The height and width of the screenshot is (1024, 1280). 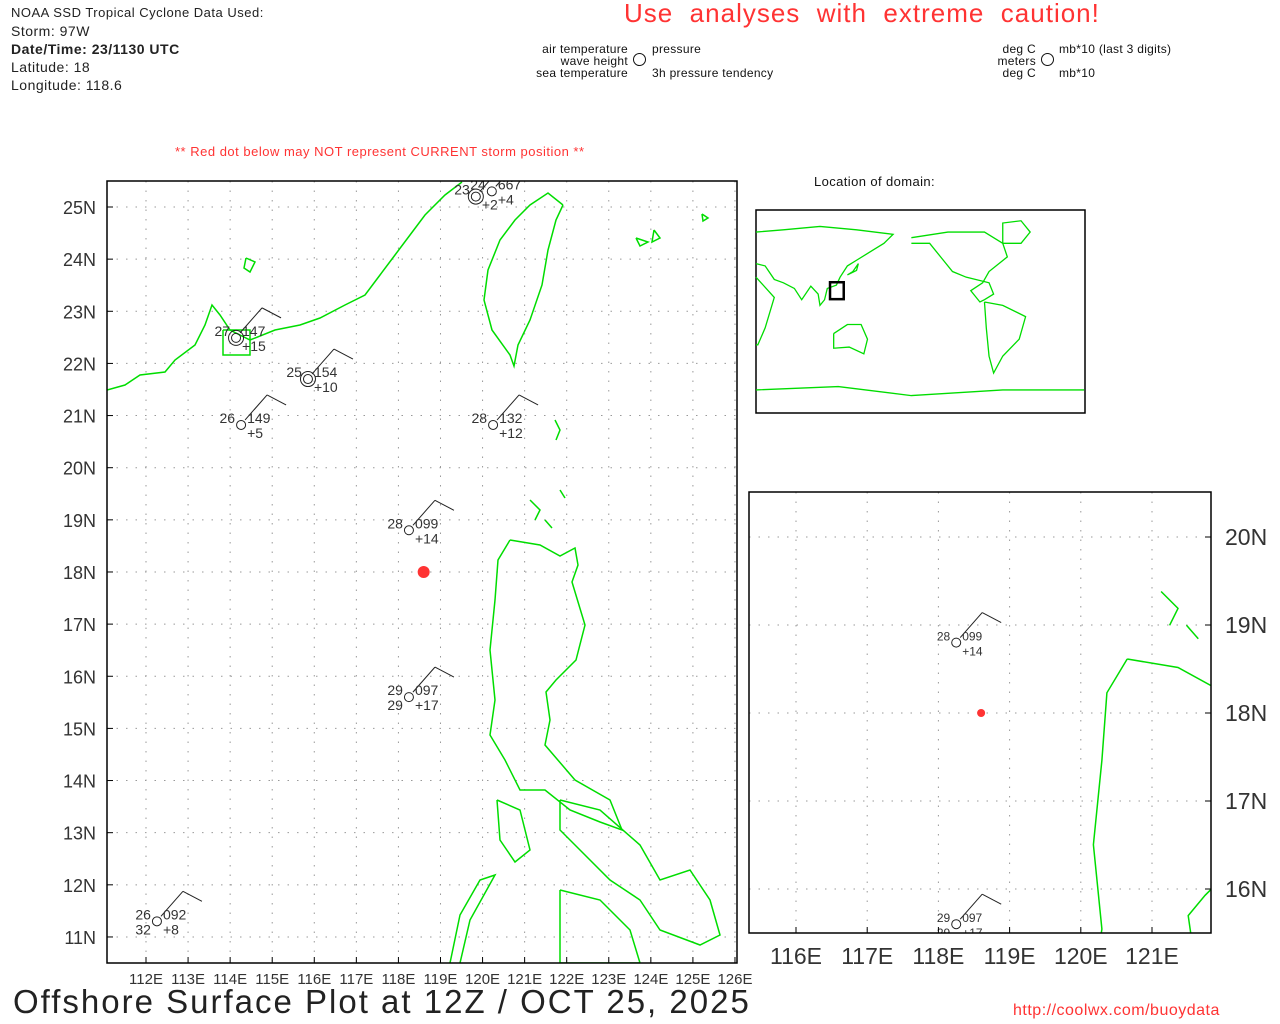 What do you see at coordinates (1010, 956) in the screenshot?
I see `lon-tick-label: 119E` at bounding box center [1010, 956].